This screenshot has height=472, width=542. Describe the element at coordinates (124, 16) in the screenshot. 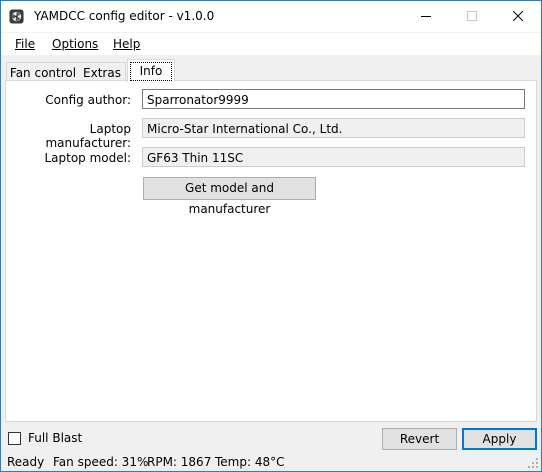

I see `window-title: YAMDCC config editor - v1.0.0` at that location.